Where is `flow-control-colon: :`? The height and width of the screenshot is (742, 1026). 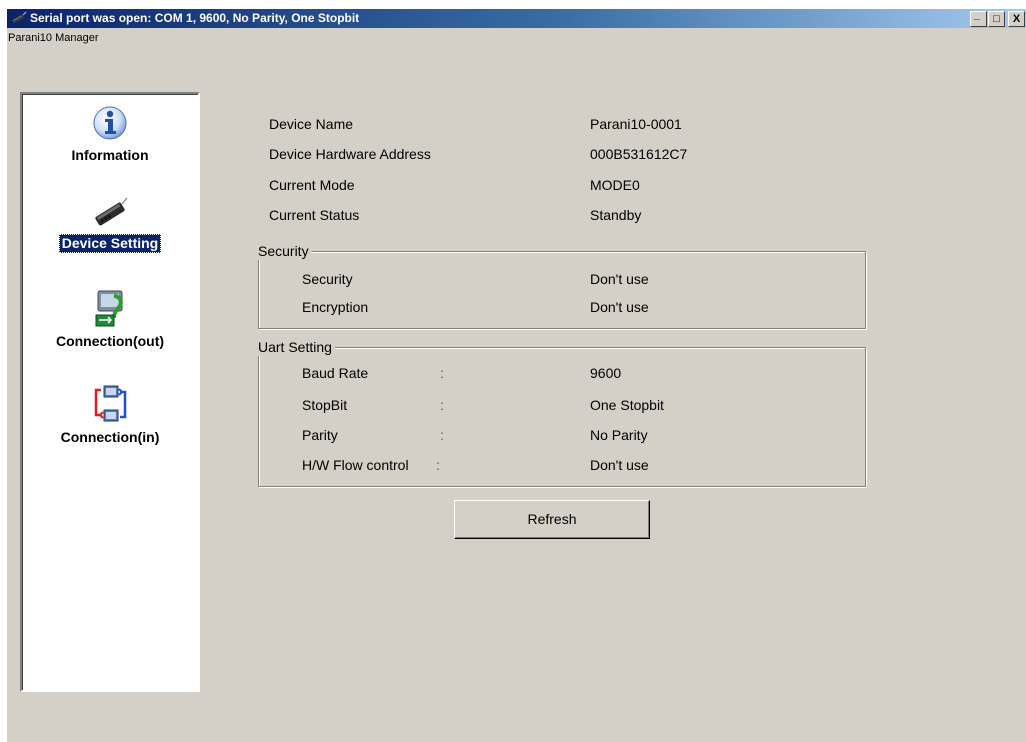 flow-control-colon: : is located at coordinates (438, 465).